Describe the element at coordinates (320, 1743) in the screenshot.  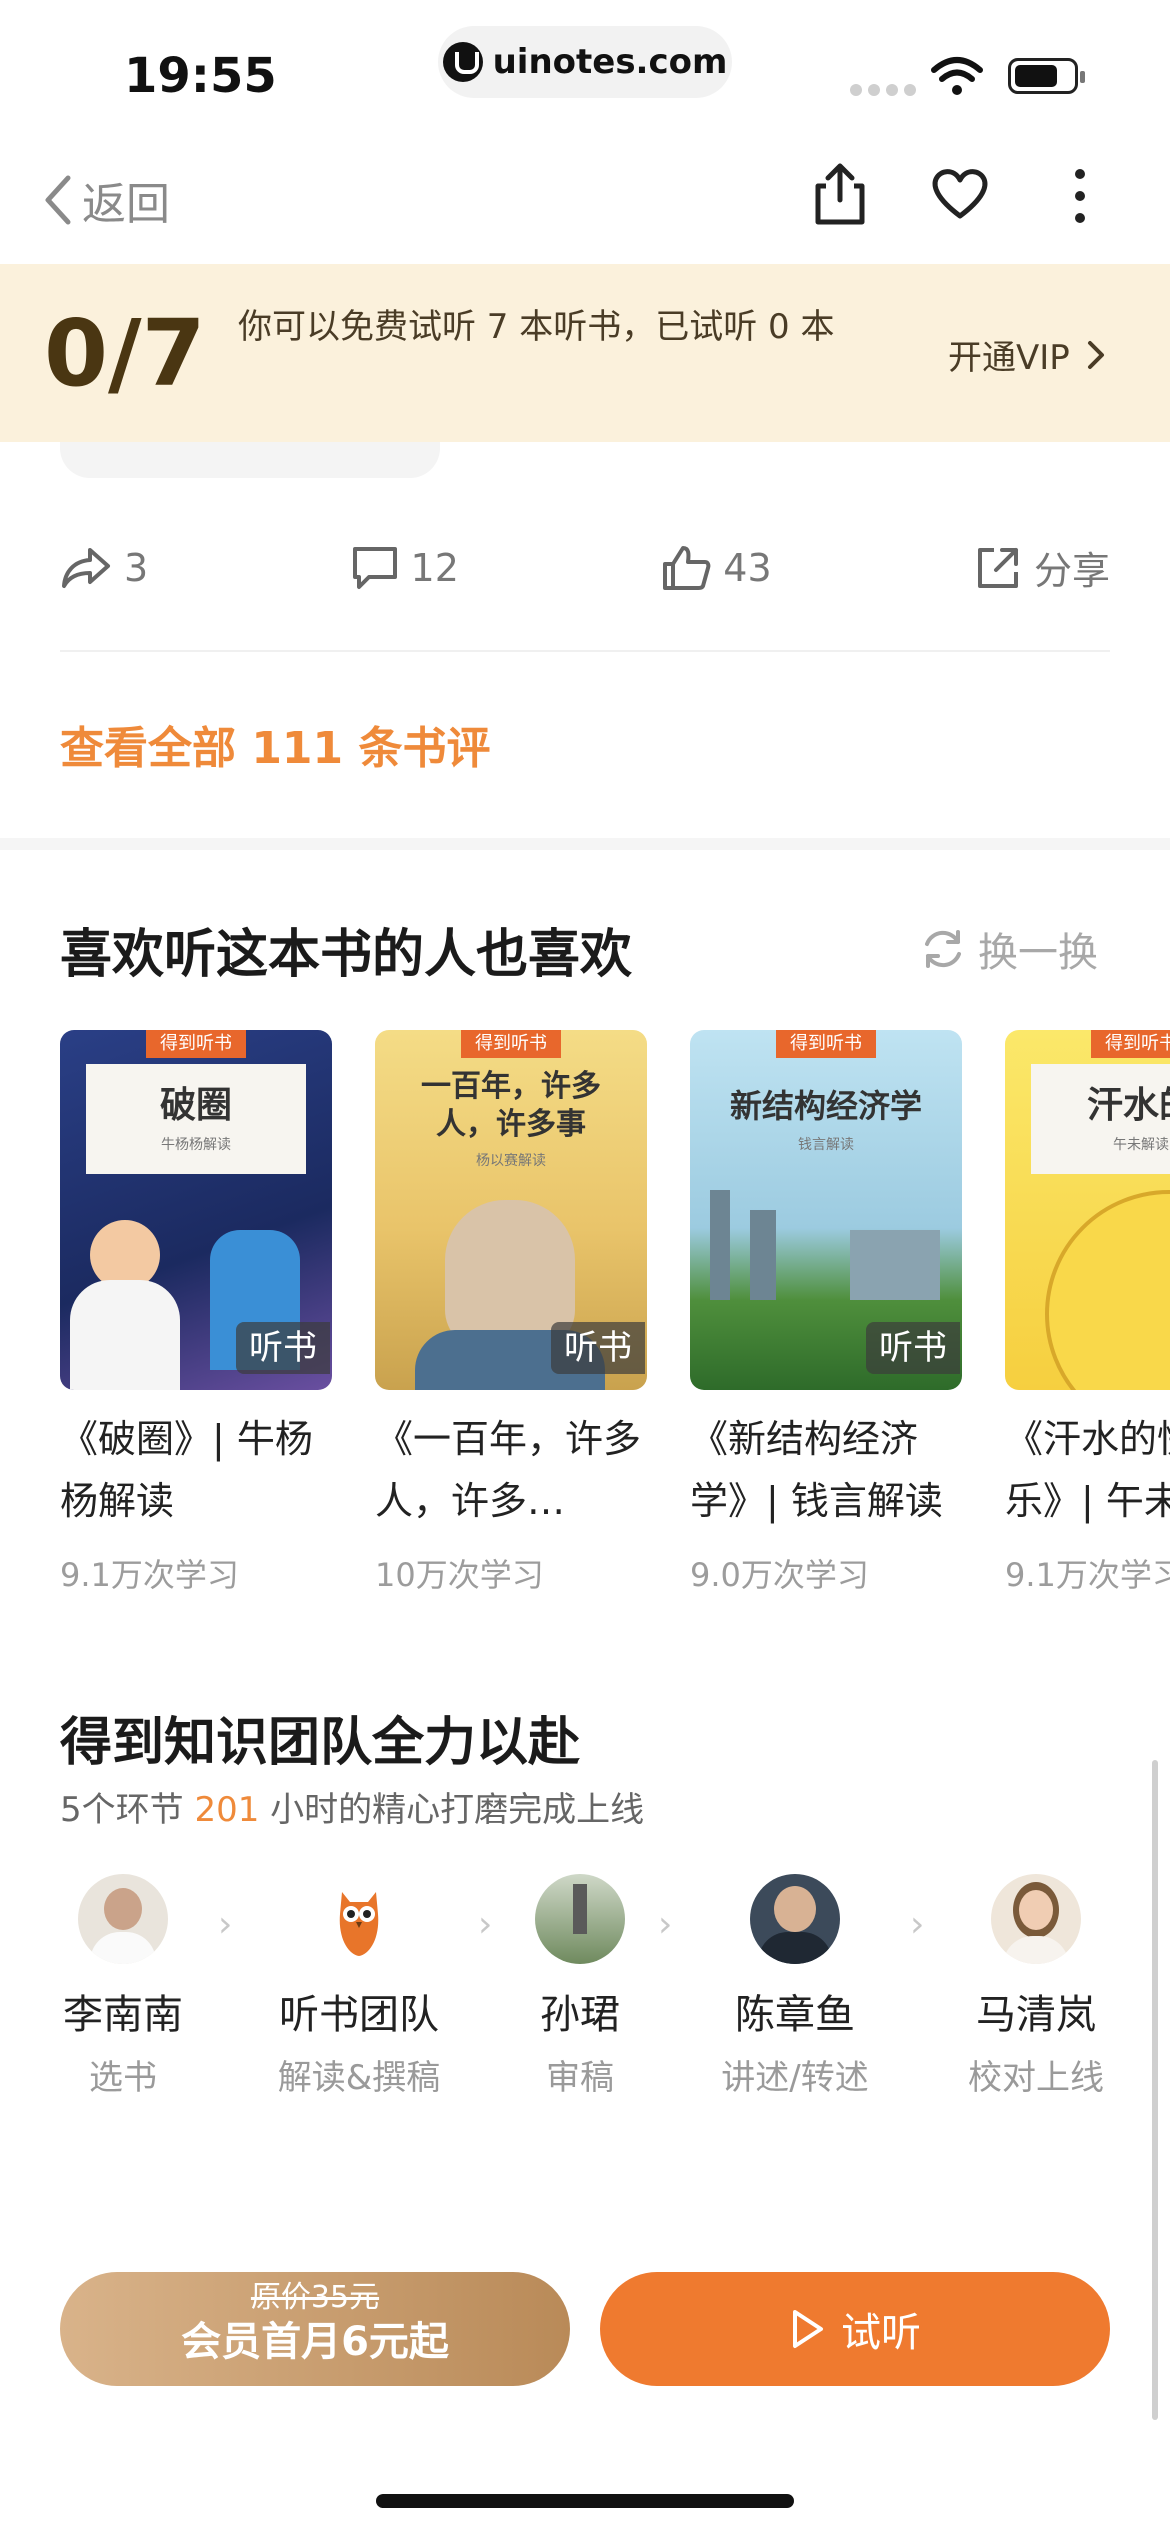
I see `team-section-title: 得到知识团队全力以赴` at that location.